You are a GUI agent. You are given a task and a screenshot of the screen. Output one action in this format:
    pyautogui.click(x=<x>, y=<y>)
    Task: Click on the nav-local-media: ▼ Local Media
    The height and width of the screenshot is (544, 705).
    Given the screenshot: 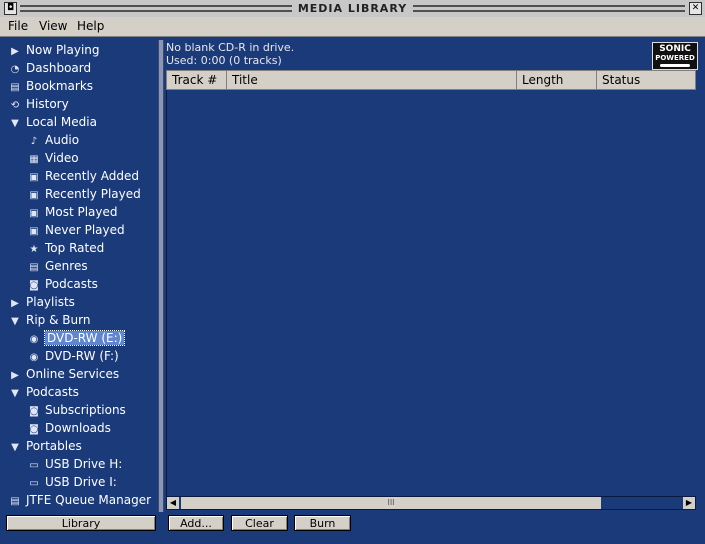 What is the action you would take?
    pyautogui.click(x=52, y=122)
    